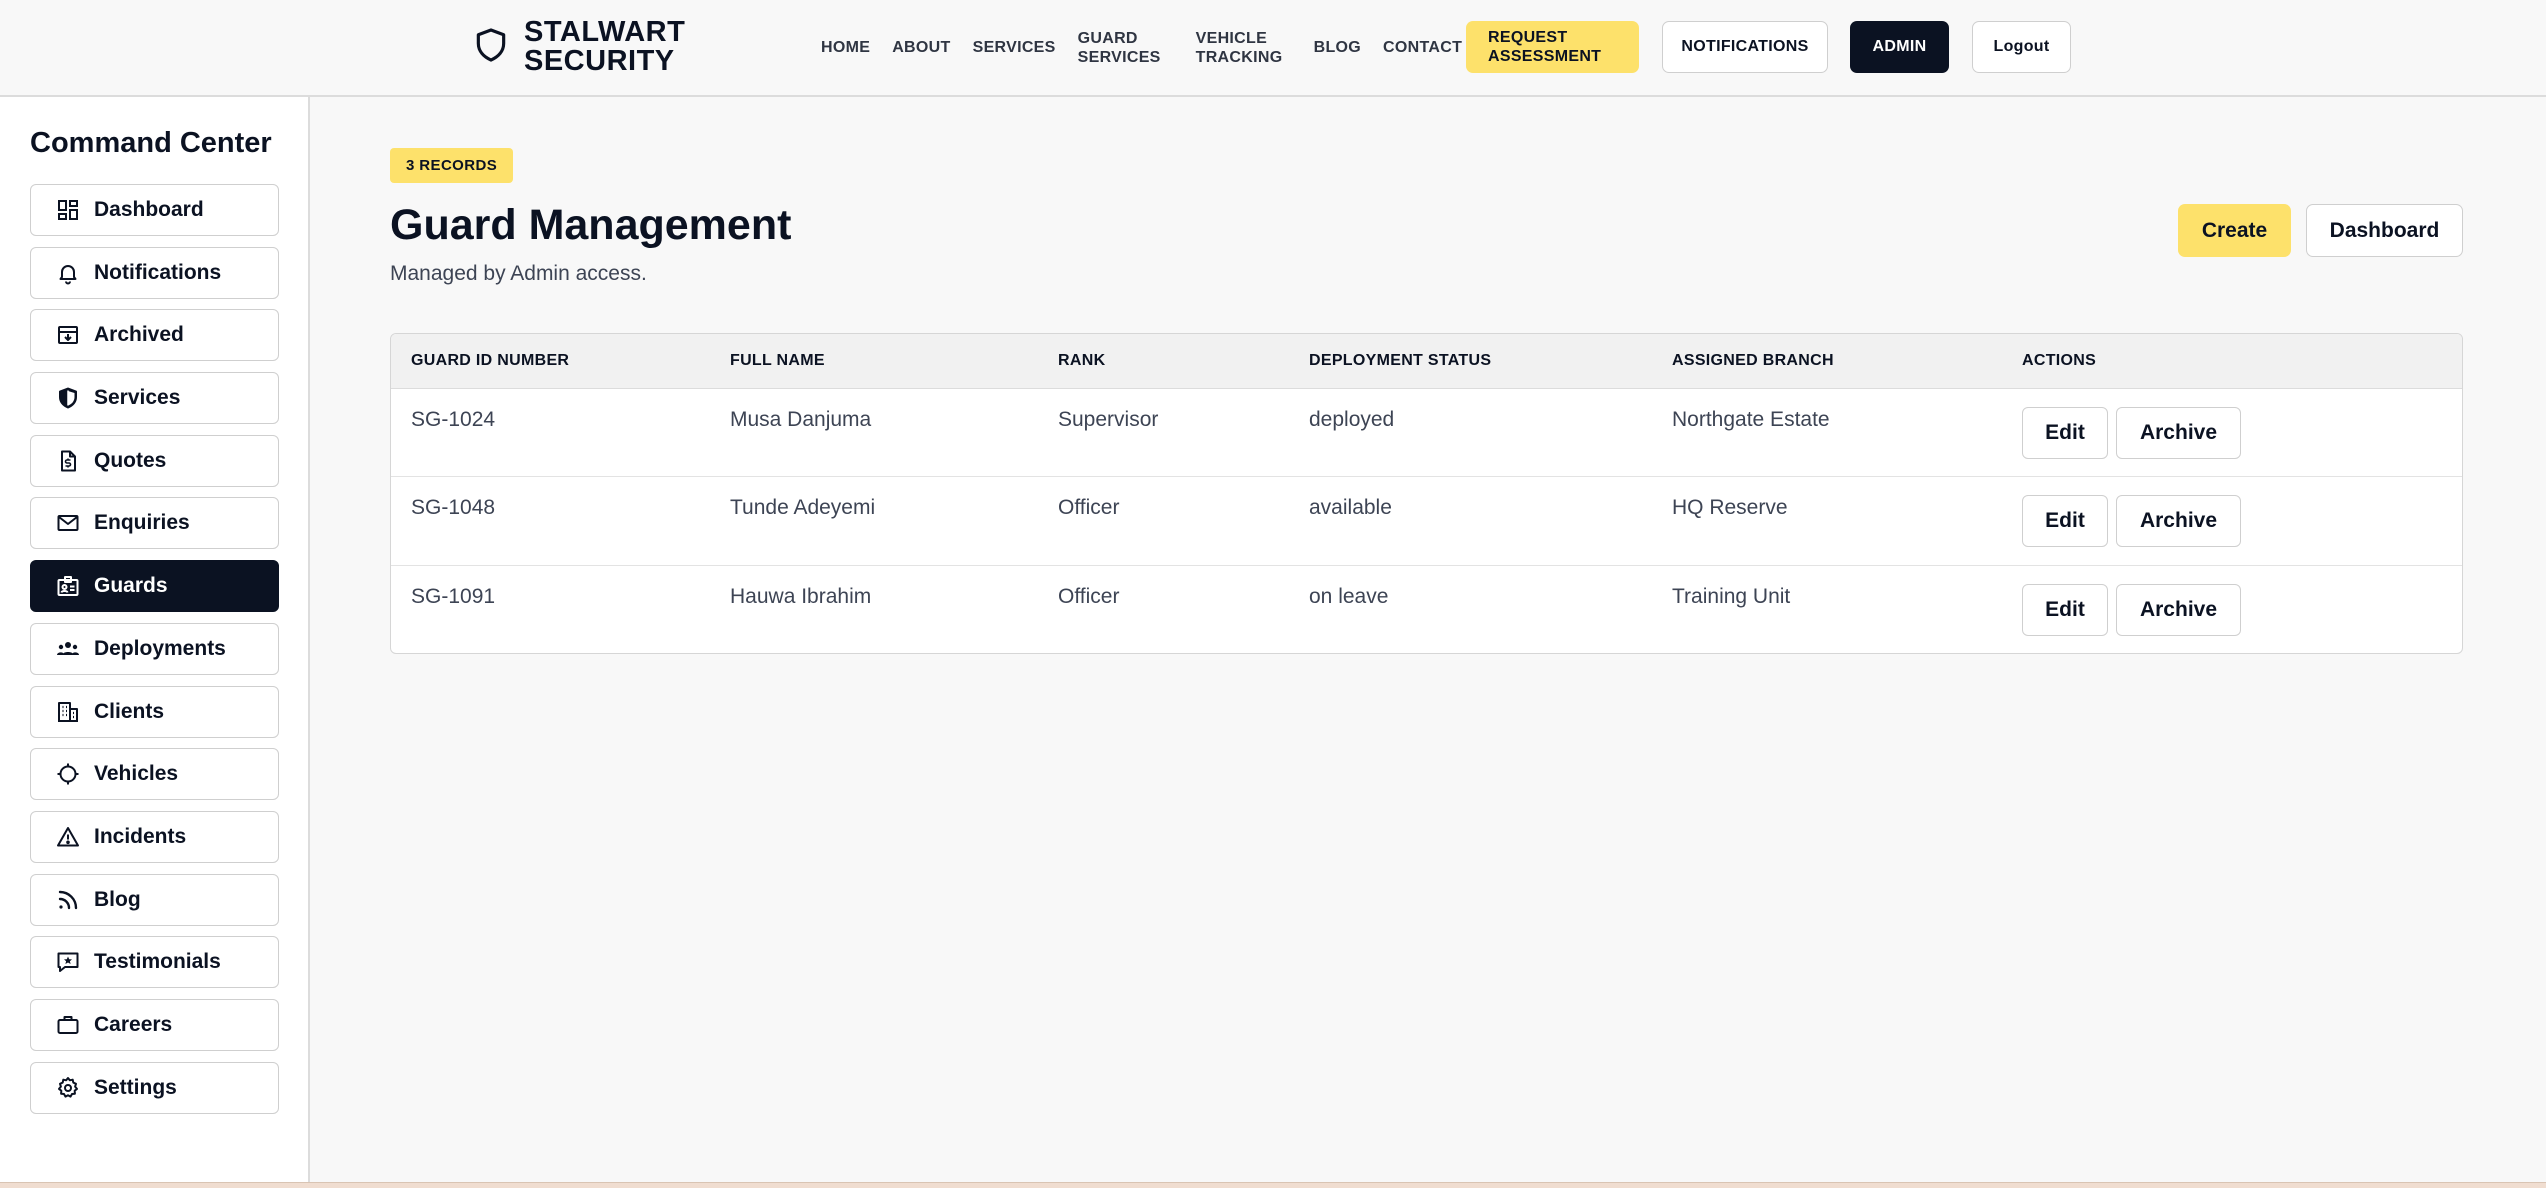 The image size is (2546, 1188). What do you see at coordinates (68, 273) in the screenshot?
I see `bell-icon` at bounding box center [68, 273].